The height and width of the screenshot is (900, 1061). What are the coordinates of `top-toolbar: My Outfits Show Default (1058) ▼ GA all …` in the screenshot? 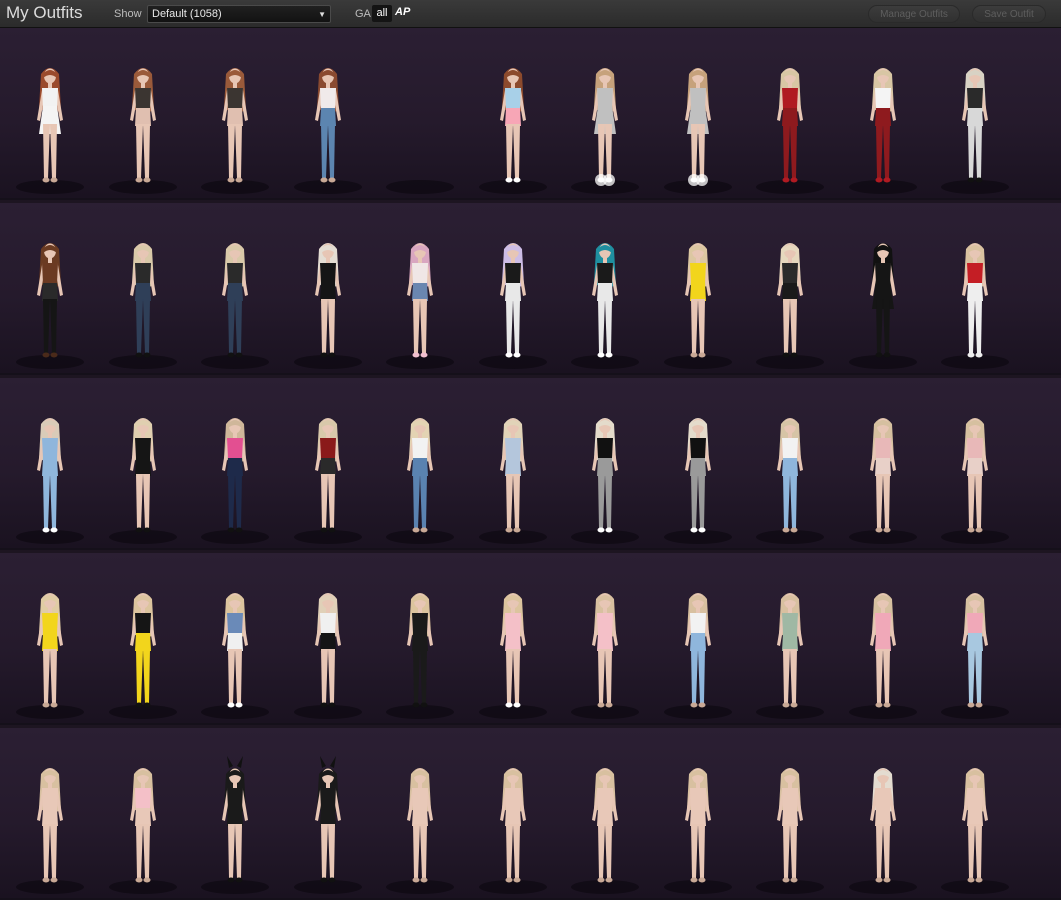 It's located at (530, 14).